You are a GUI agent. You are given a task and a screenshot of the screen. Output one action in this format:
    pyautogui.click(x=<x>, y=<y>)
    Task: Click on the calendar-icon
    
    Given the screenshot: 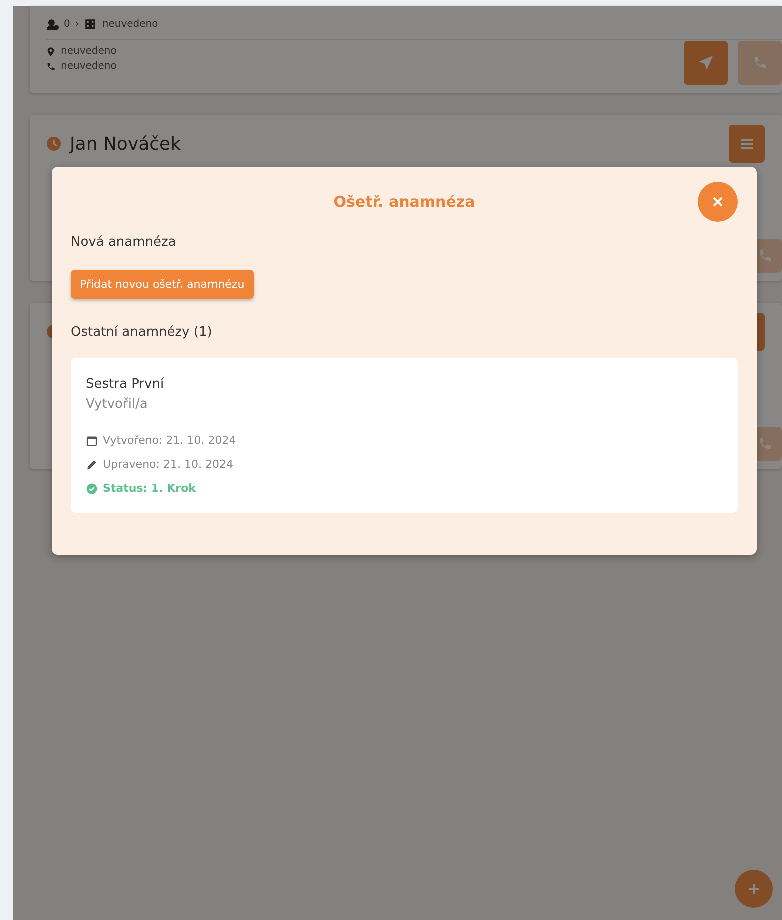 What is the action you would take?
    pyautogui.click(x=92, y=440)
    